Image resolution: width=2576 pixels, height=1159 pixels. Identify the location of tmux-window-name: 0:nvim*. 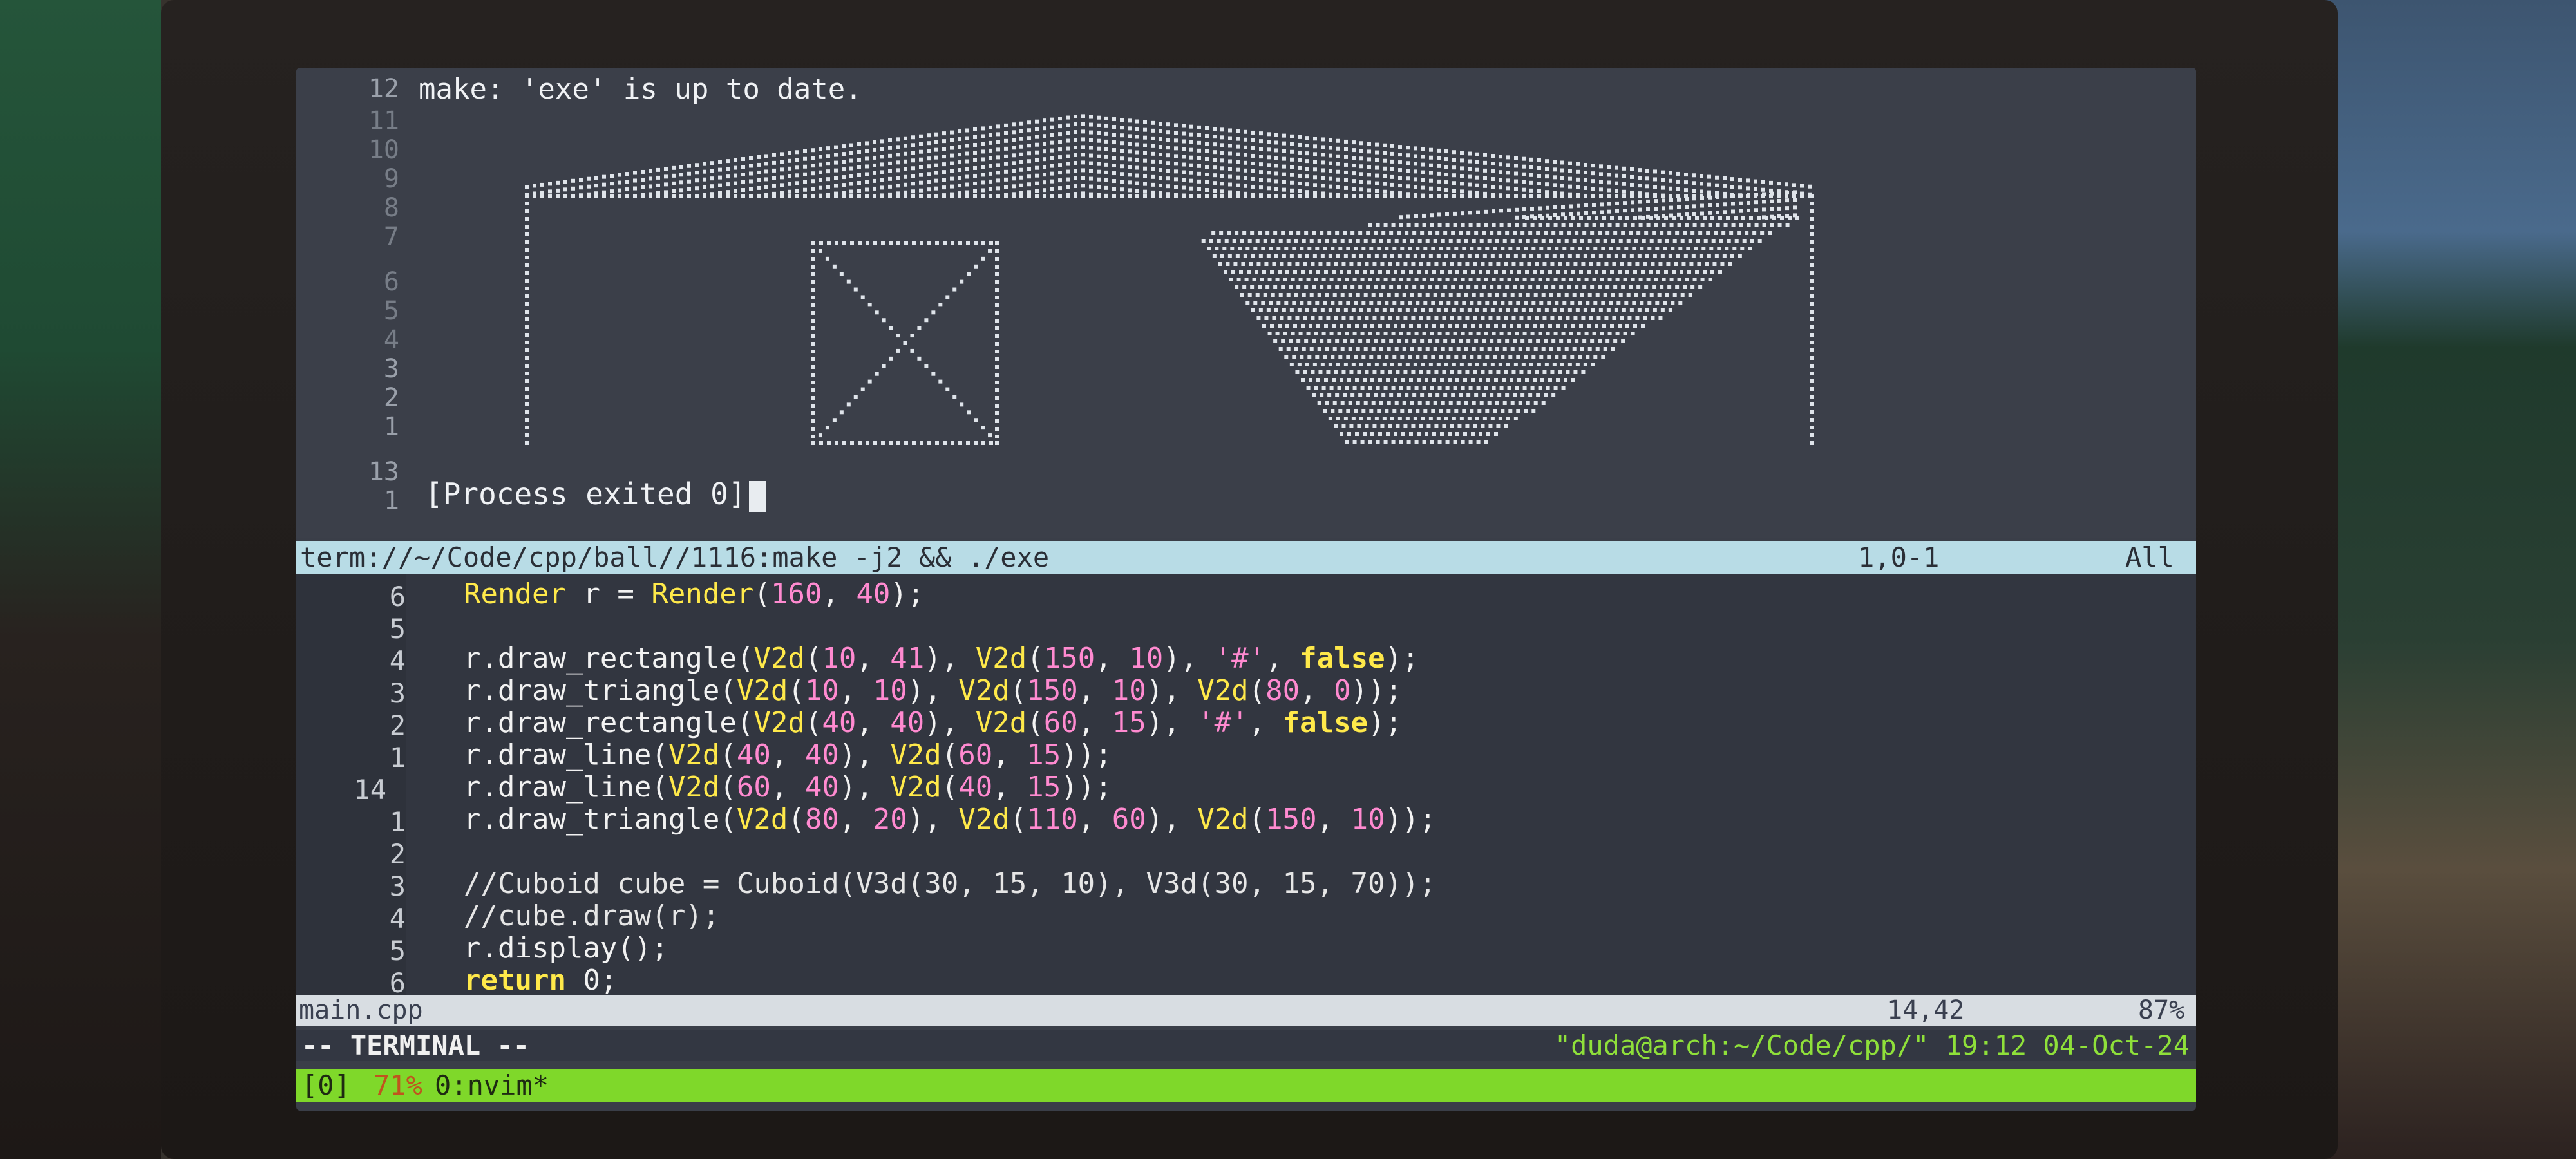
(492, 1085).